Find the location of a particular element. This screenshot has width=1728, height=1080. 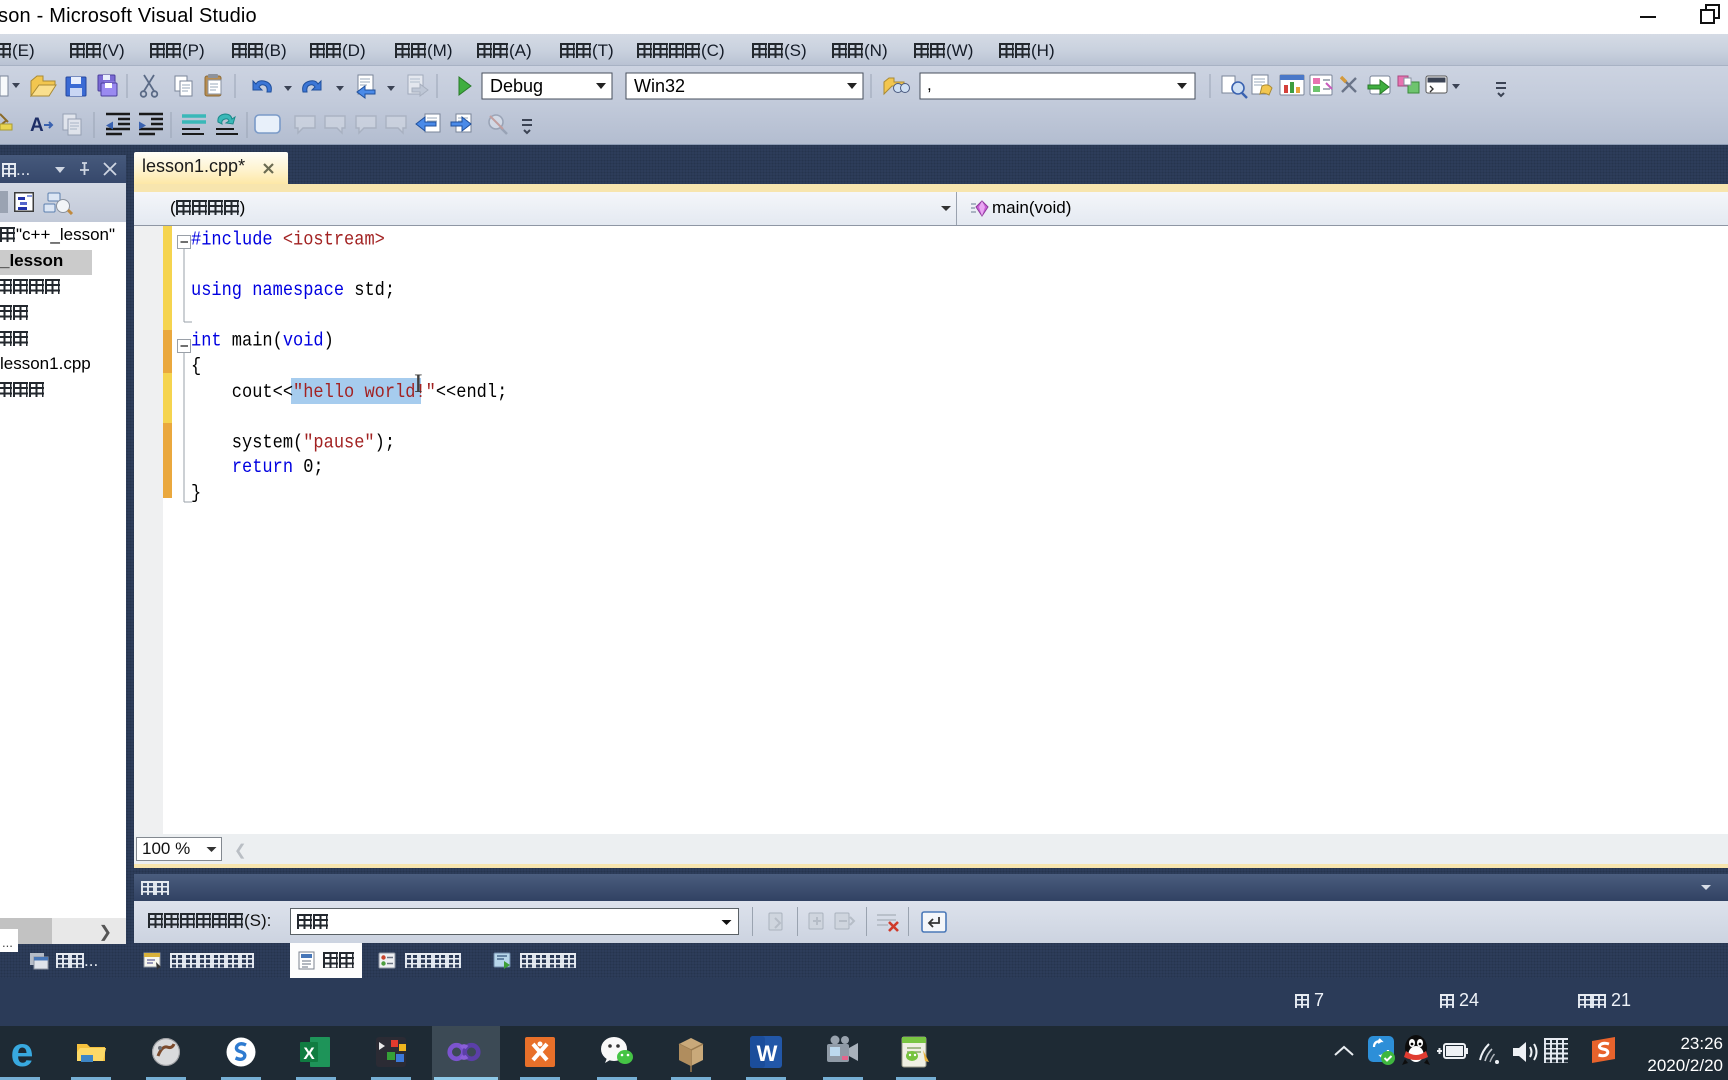

svg-text: Debug is located at coordinates (516, 86).